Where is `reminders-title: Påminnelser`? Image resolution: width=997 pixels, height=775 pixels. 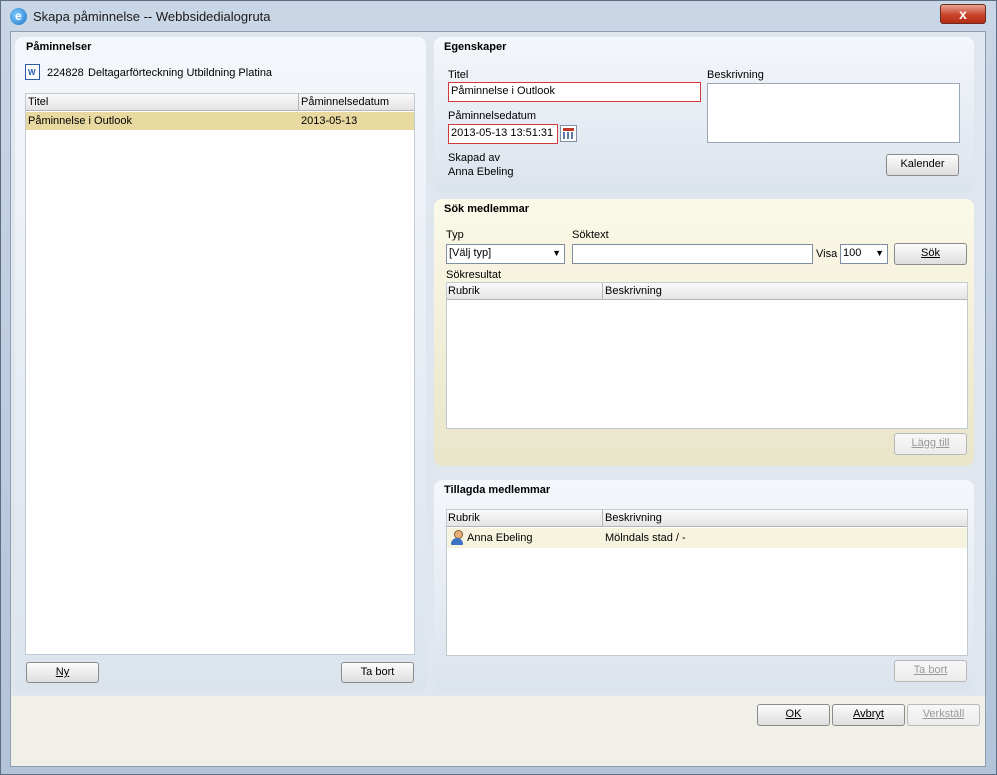
reminders-title: Påminnelser is located at coordinates (59, 47).